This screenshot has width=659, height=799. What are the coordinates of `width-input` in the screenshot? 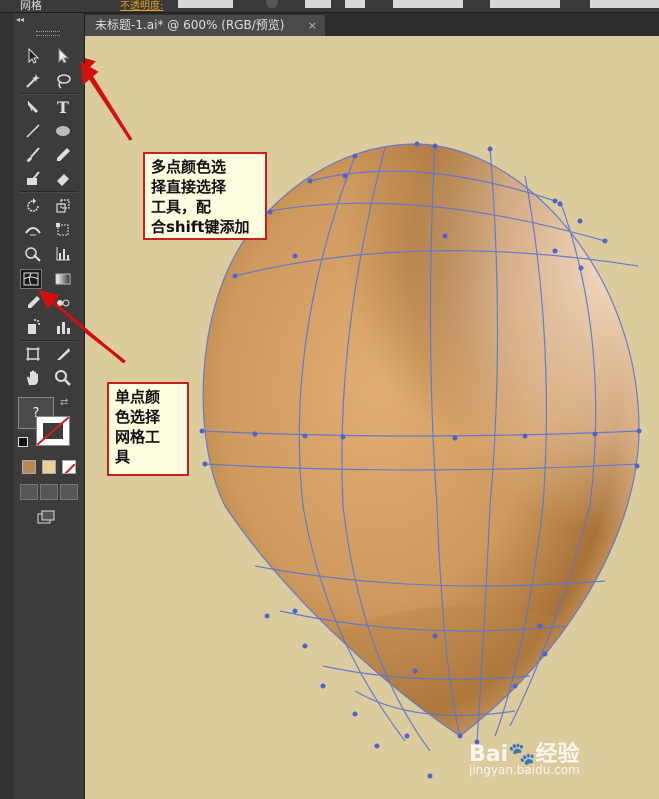 It's located at (624, 4).